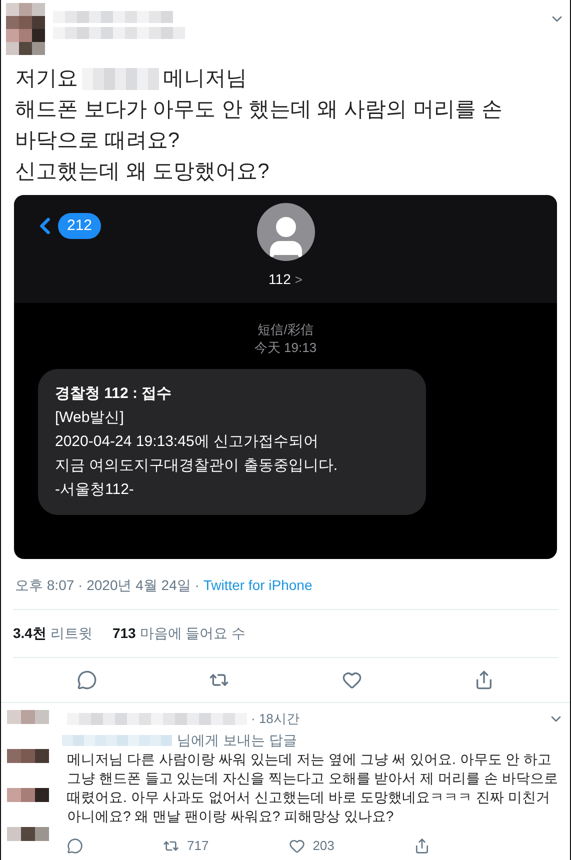 This screenshot has width=571, height=860. I want to click on tweet-text: 바닥으로 때려요?, so click(98, 141).